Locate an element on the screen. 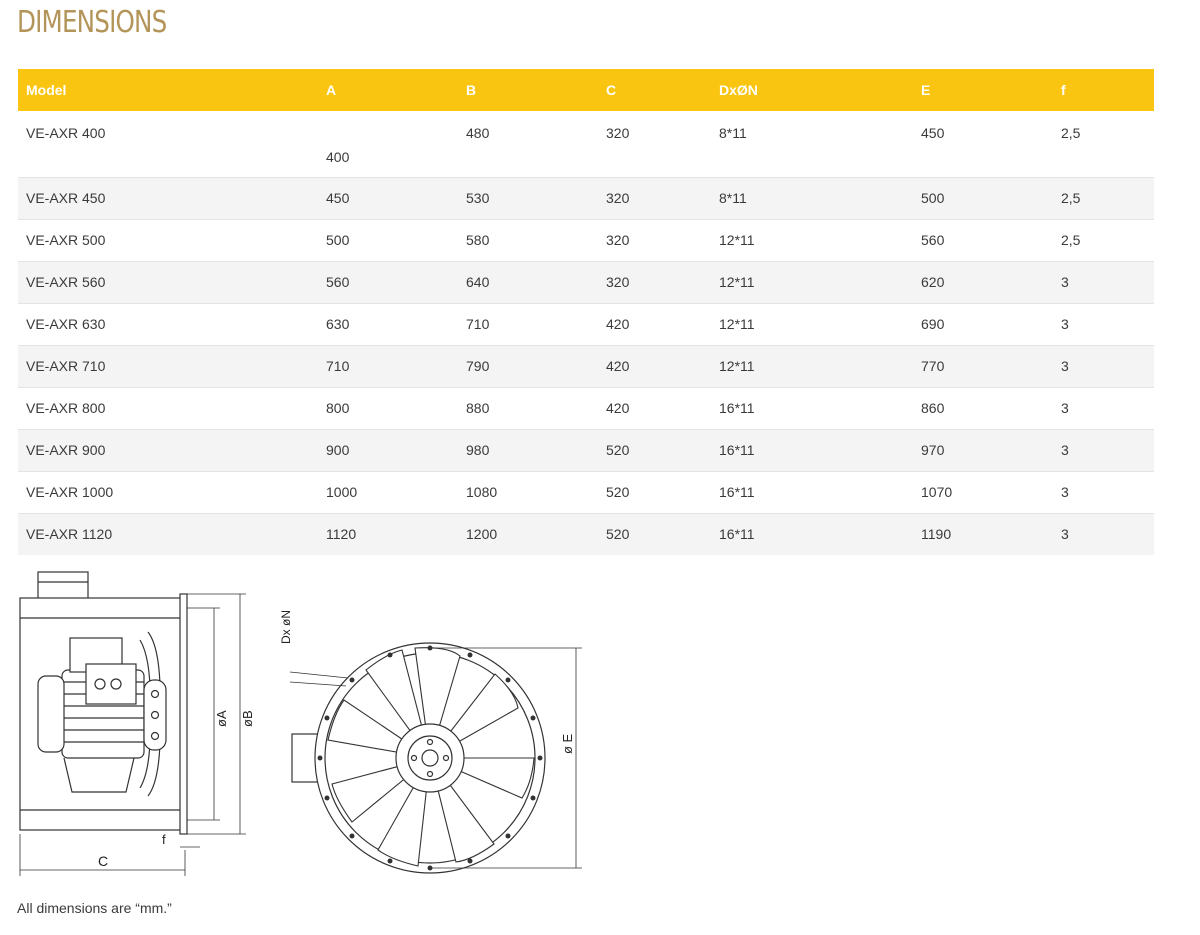 Image resolution: width=1200 pixels, height=935 pixels. table-row: VE-AXR 900 900 980 520 16*11 970 3 is located at coordinates (586, 449).